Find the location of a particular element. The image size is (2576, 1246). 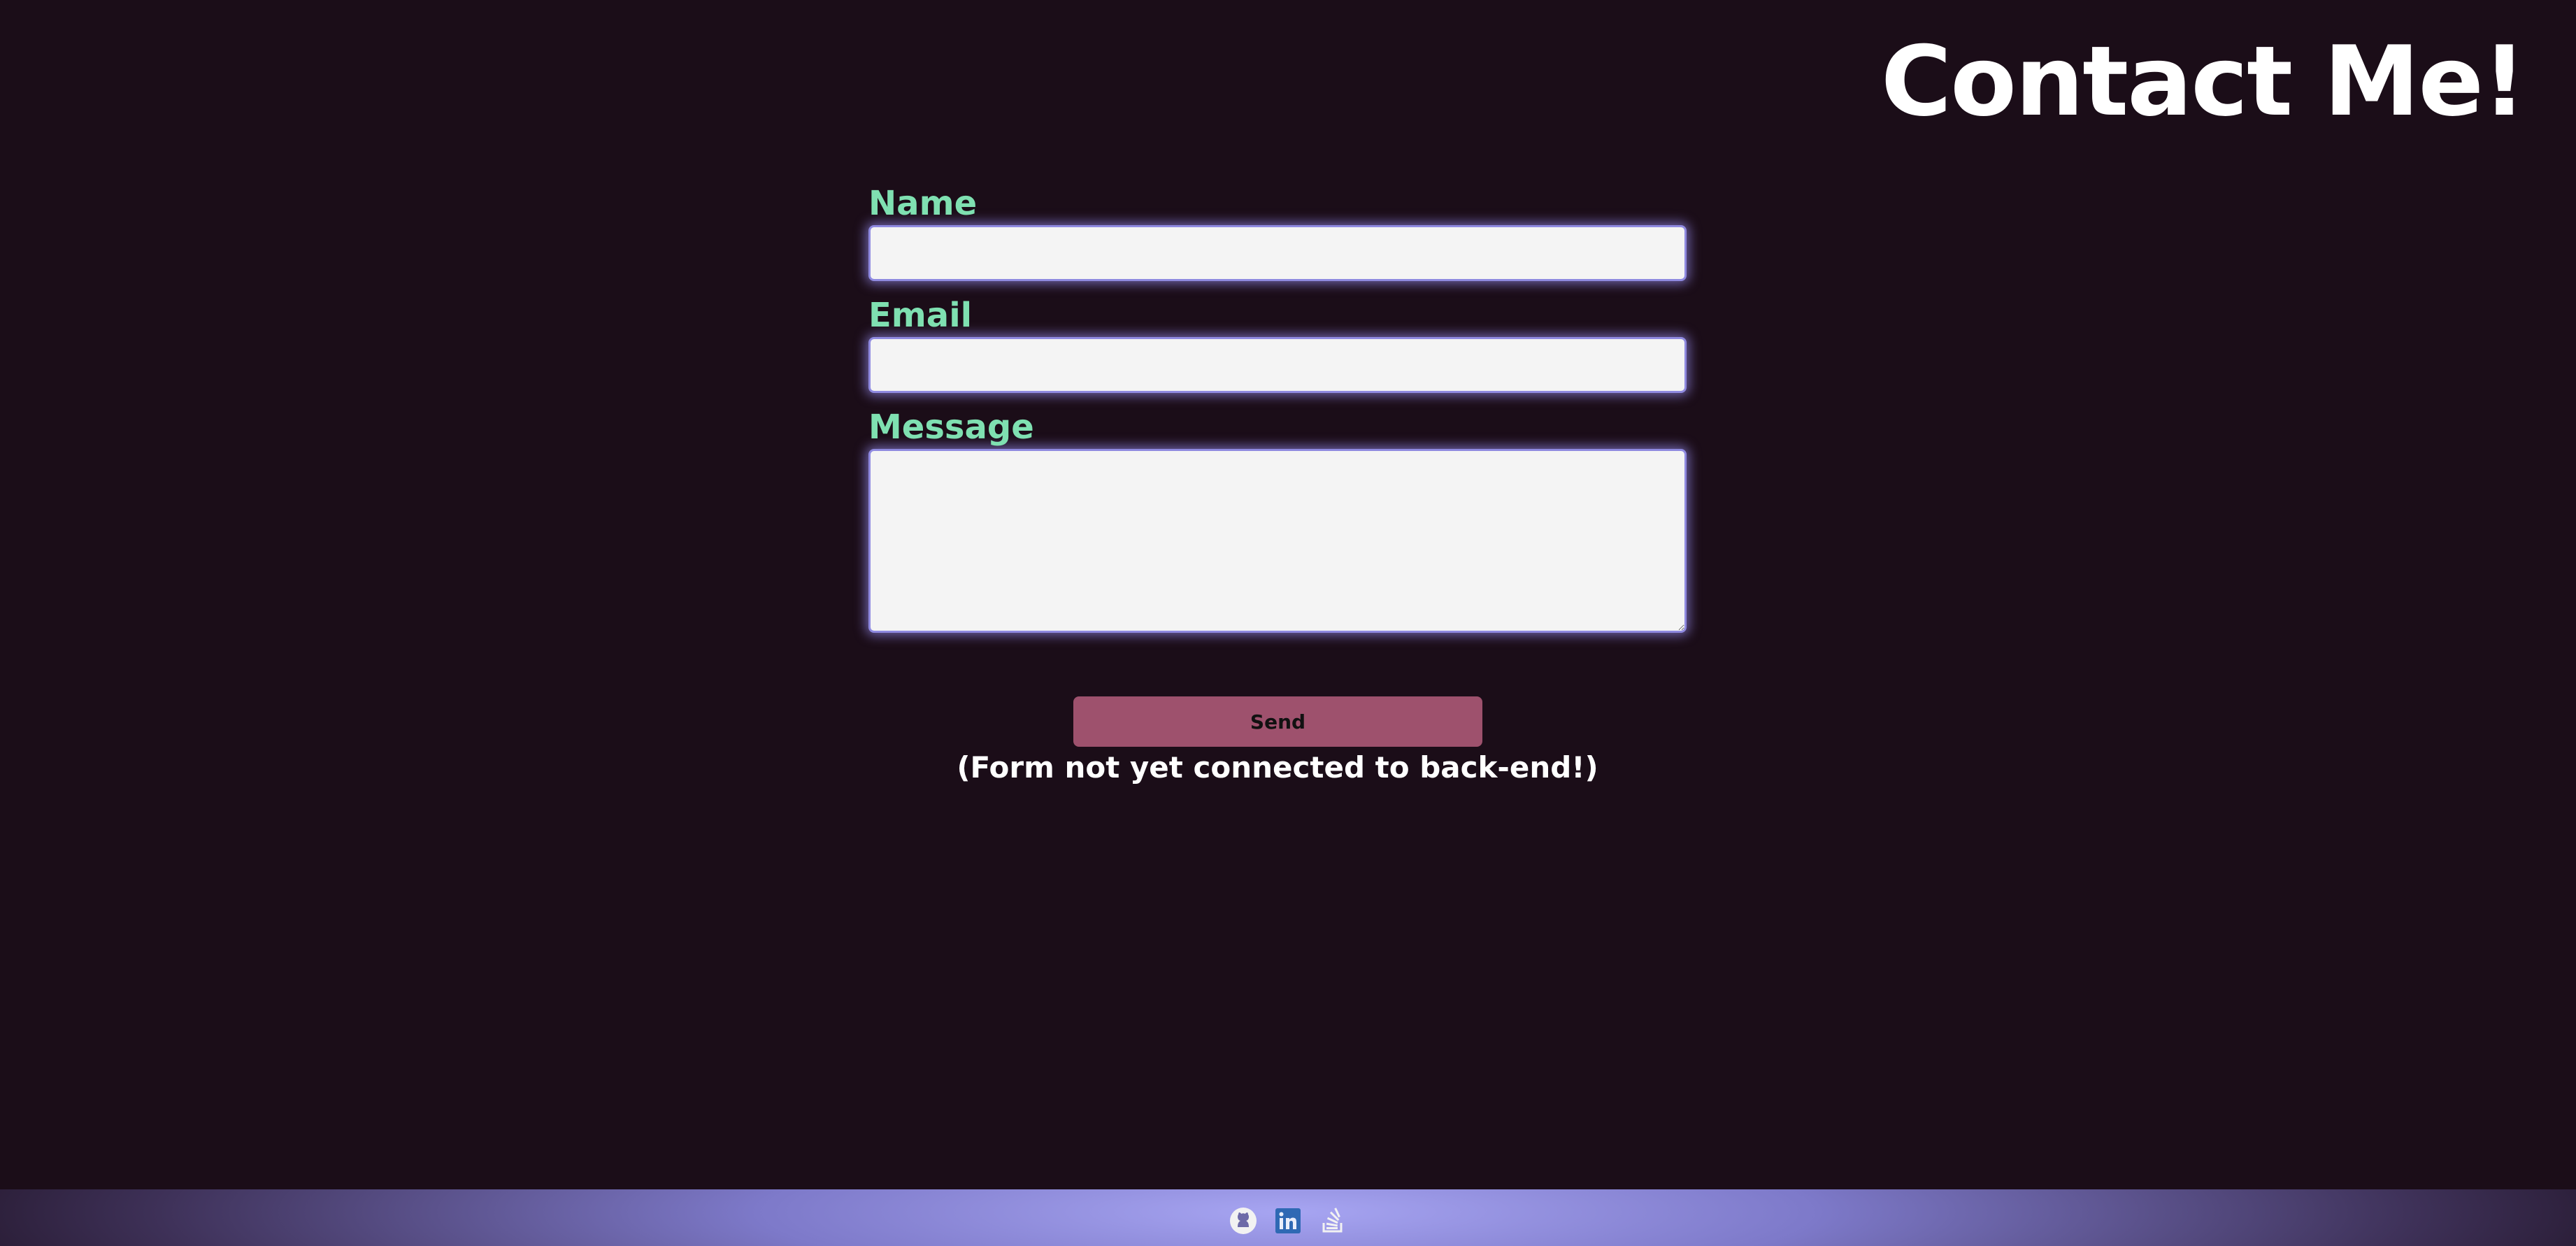

github-link is located at coordinates (1243, 1221).